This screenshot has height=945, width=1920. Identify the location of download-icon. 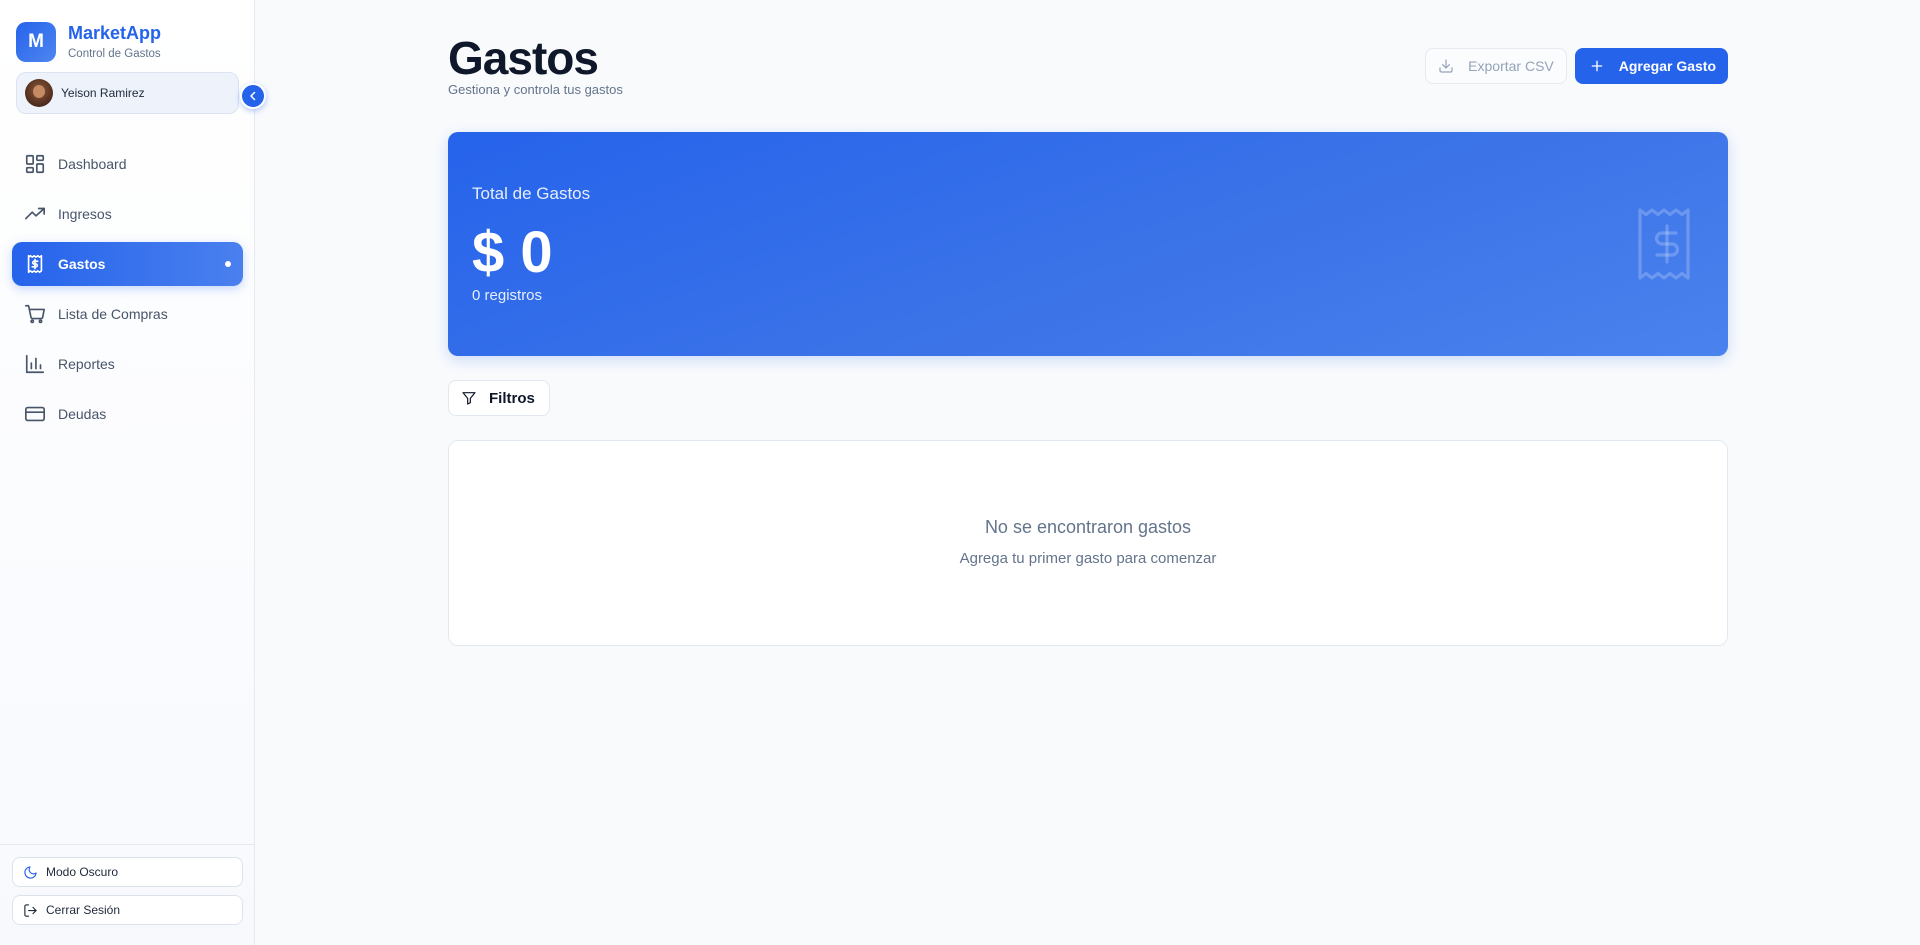
(1446, 66).